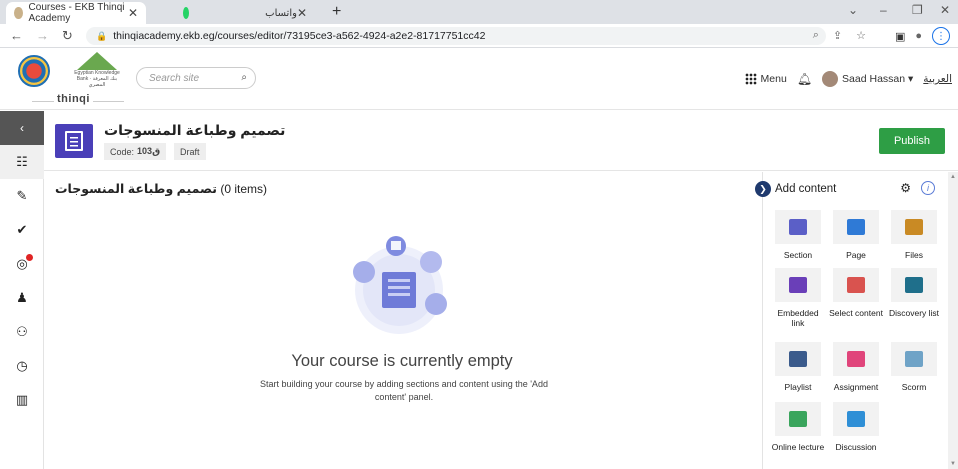 This screenshot has height=469, width=958. I want to click on search-icon: ⌕, so click(244, 77).